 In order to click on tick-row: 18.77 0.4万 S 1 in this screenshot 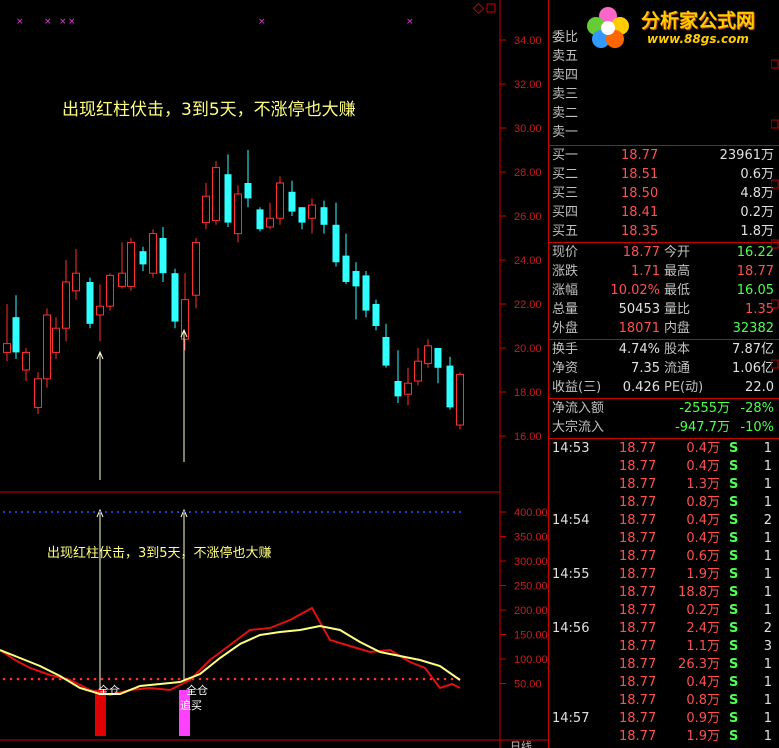, I will do `click(664, 683)`.